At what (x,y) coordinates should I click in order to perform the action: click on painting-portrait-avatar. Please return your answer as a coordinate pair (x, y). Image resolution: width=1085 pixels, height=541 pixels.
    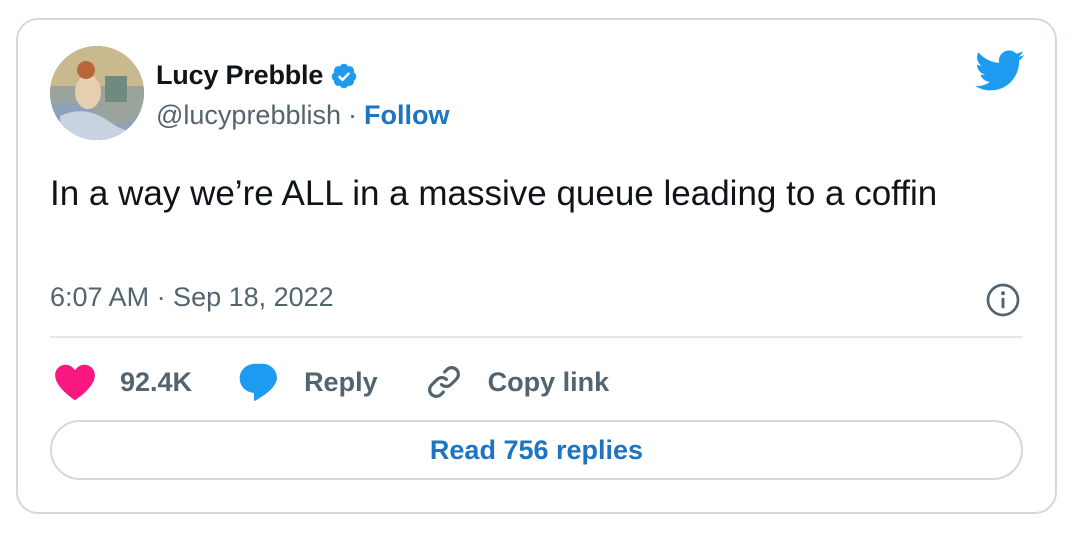
    Looking at the image, I should click on (97, 93).